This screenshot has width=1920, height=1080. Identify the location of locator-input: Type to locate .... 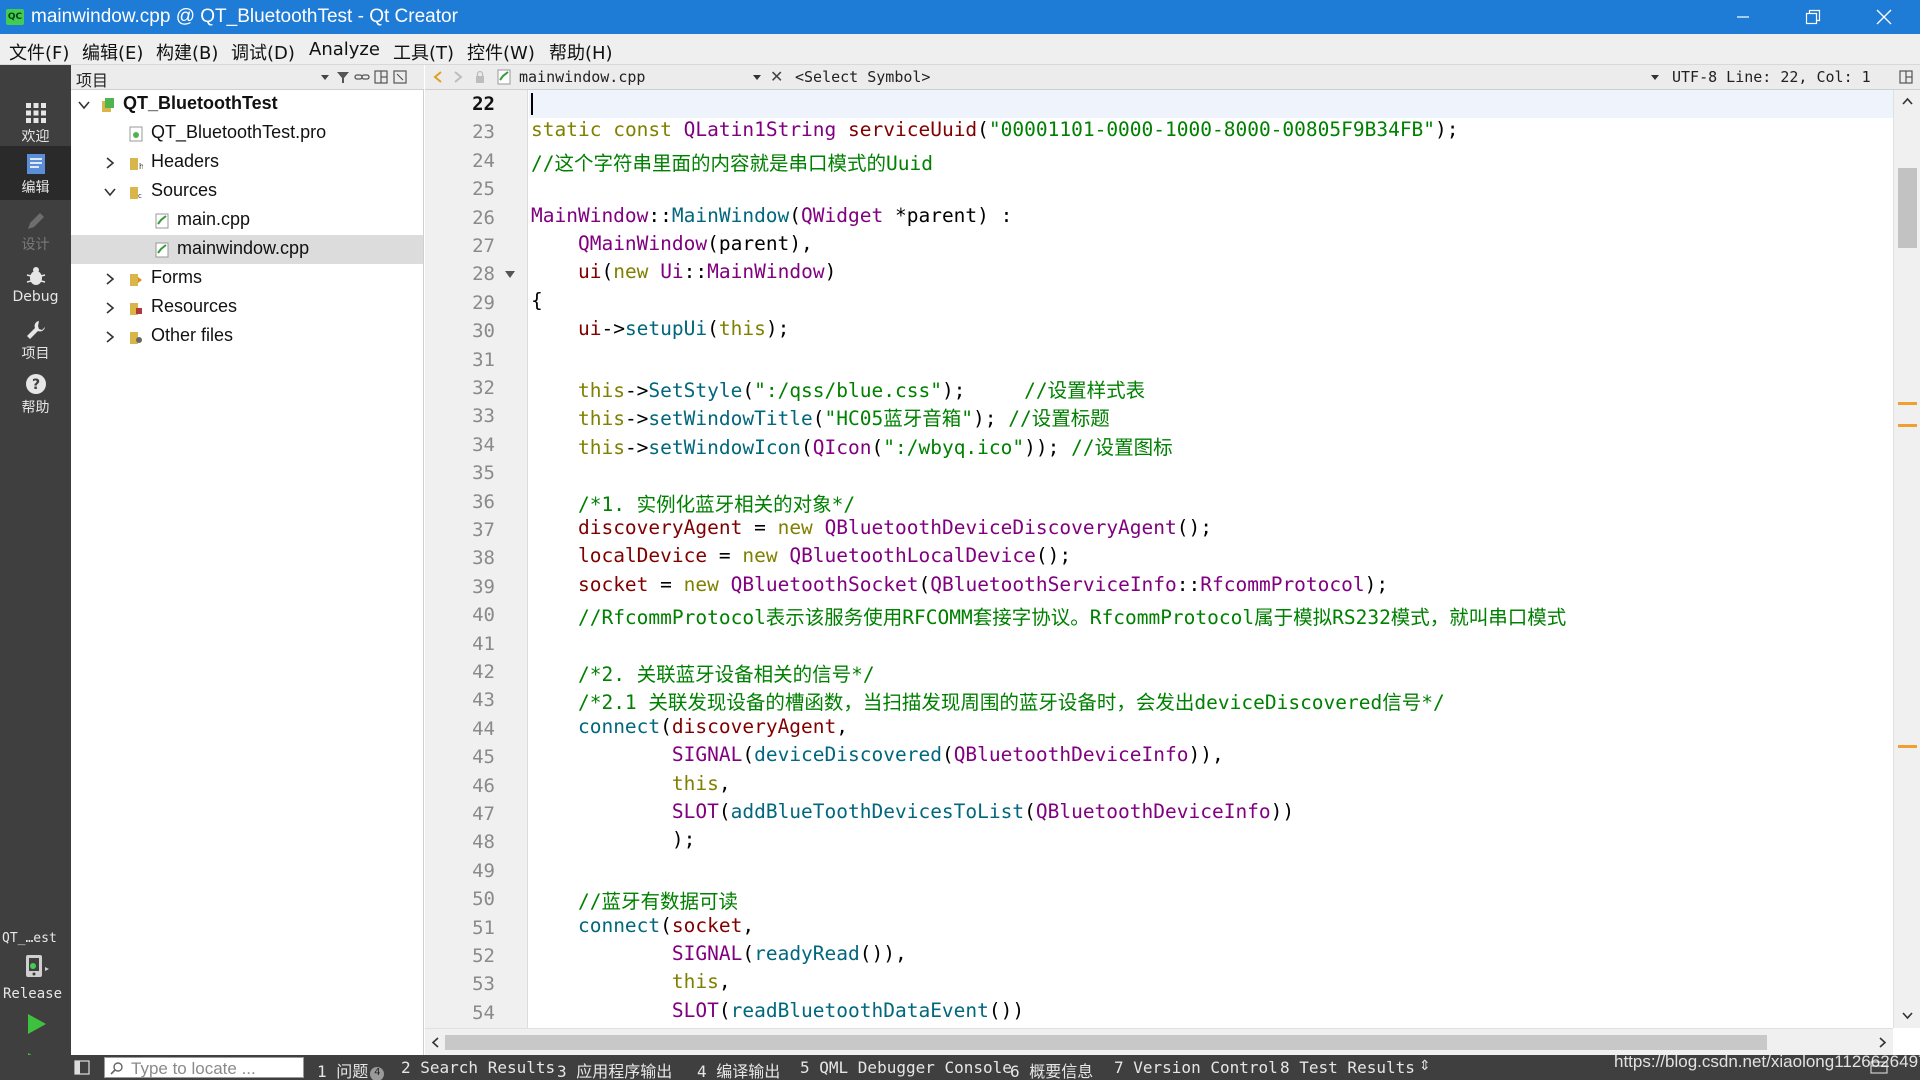
(204, 1067).